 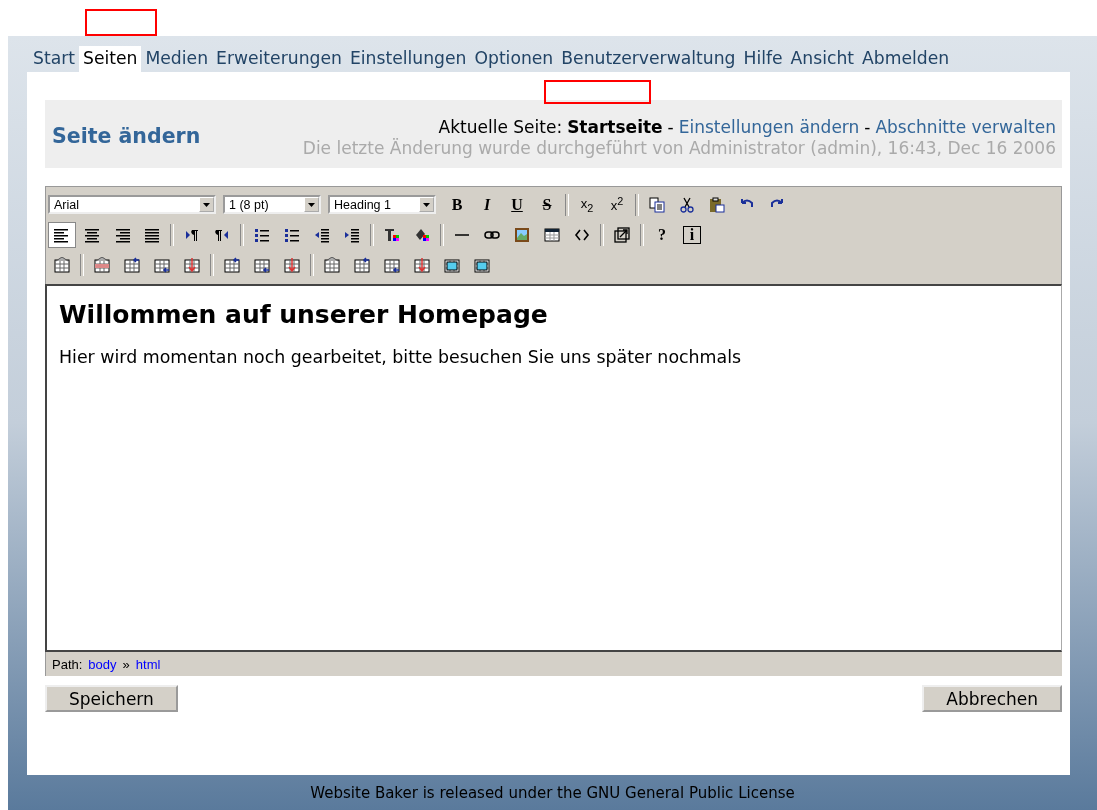 What do you see at coordinates (692, 234) in the screenshot?
I see `info-button: i` at bounding box center [692, 234].